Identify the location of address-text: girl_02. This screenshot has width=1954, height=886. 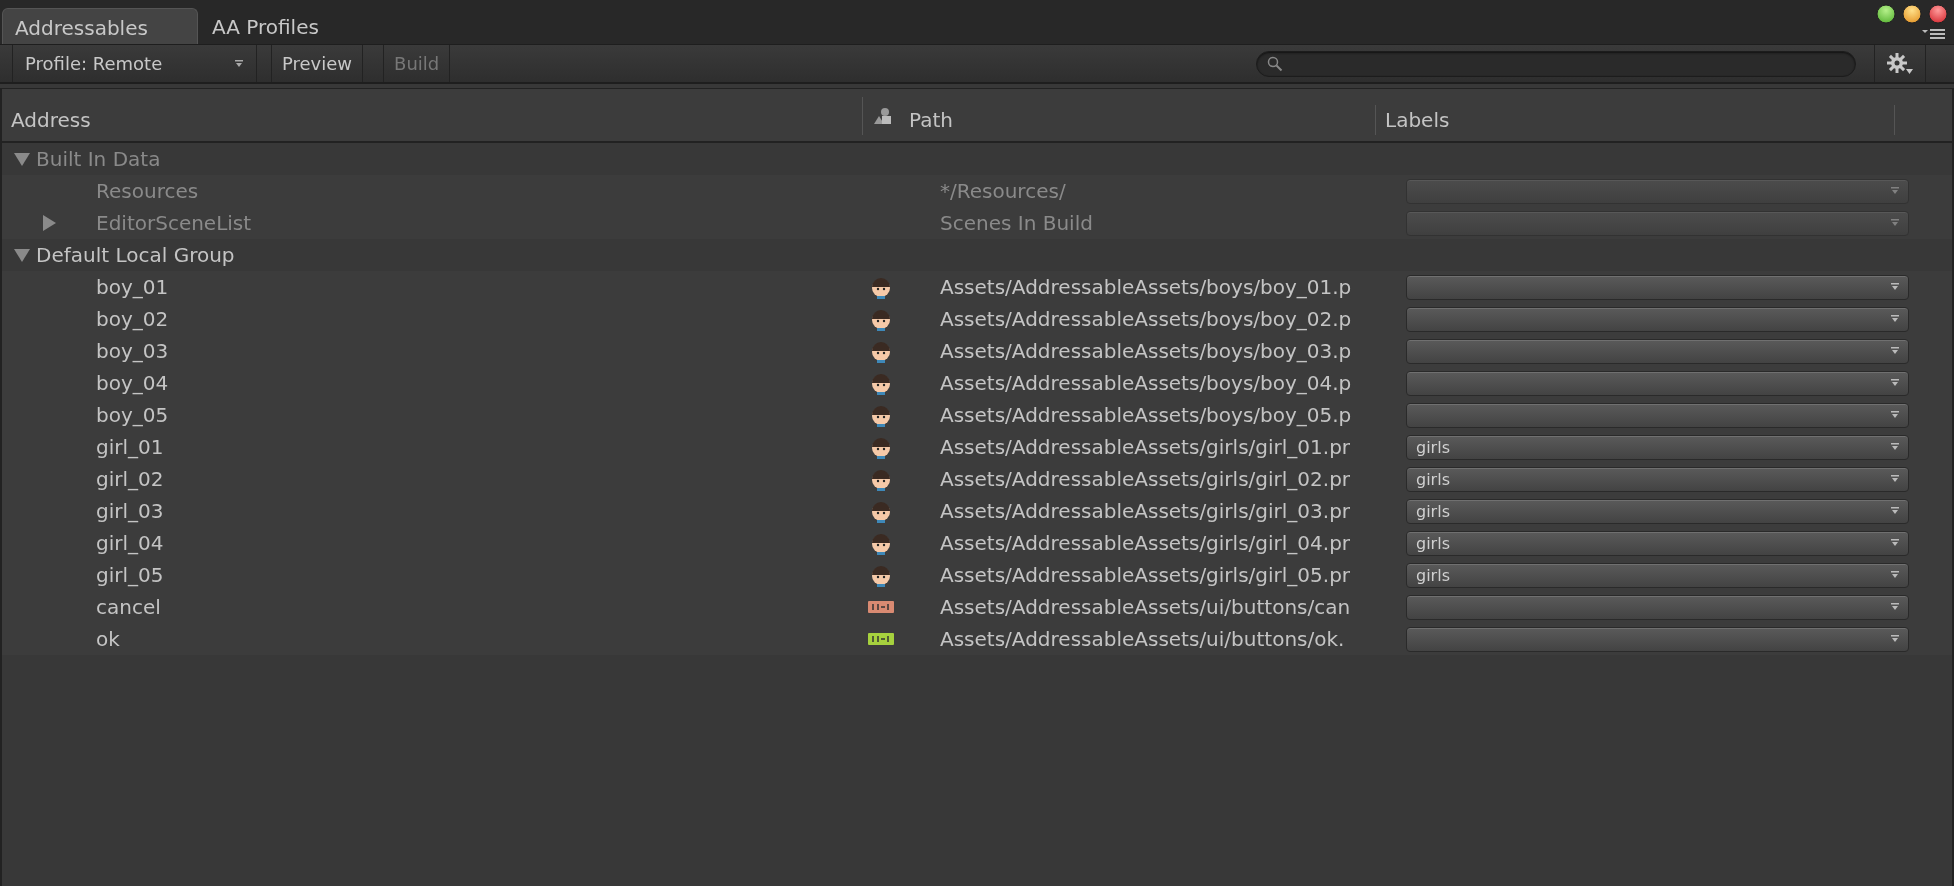
(130, 479).